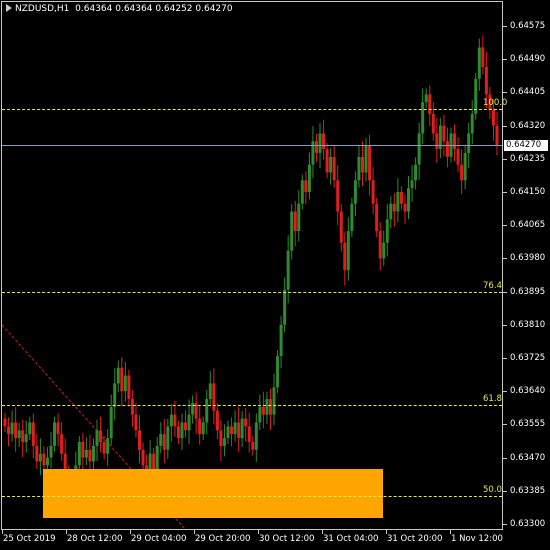  Describe the element at coordinates (492, 489) in the screenshot. I see `fib-level-label: 50.0` at that location.